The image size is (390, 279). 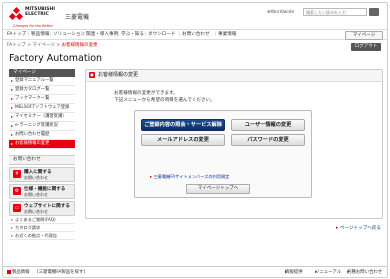 I want to click on sidebar-item-label: お問い合わせ履歴, so click(x=32, y=134).